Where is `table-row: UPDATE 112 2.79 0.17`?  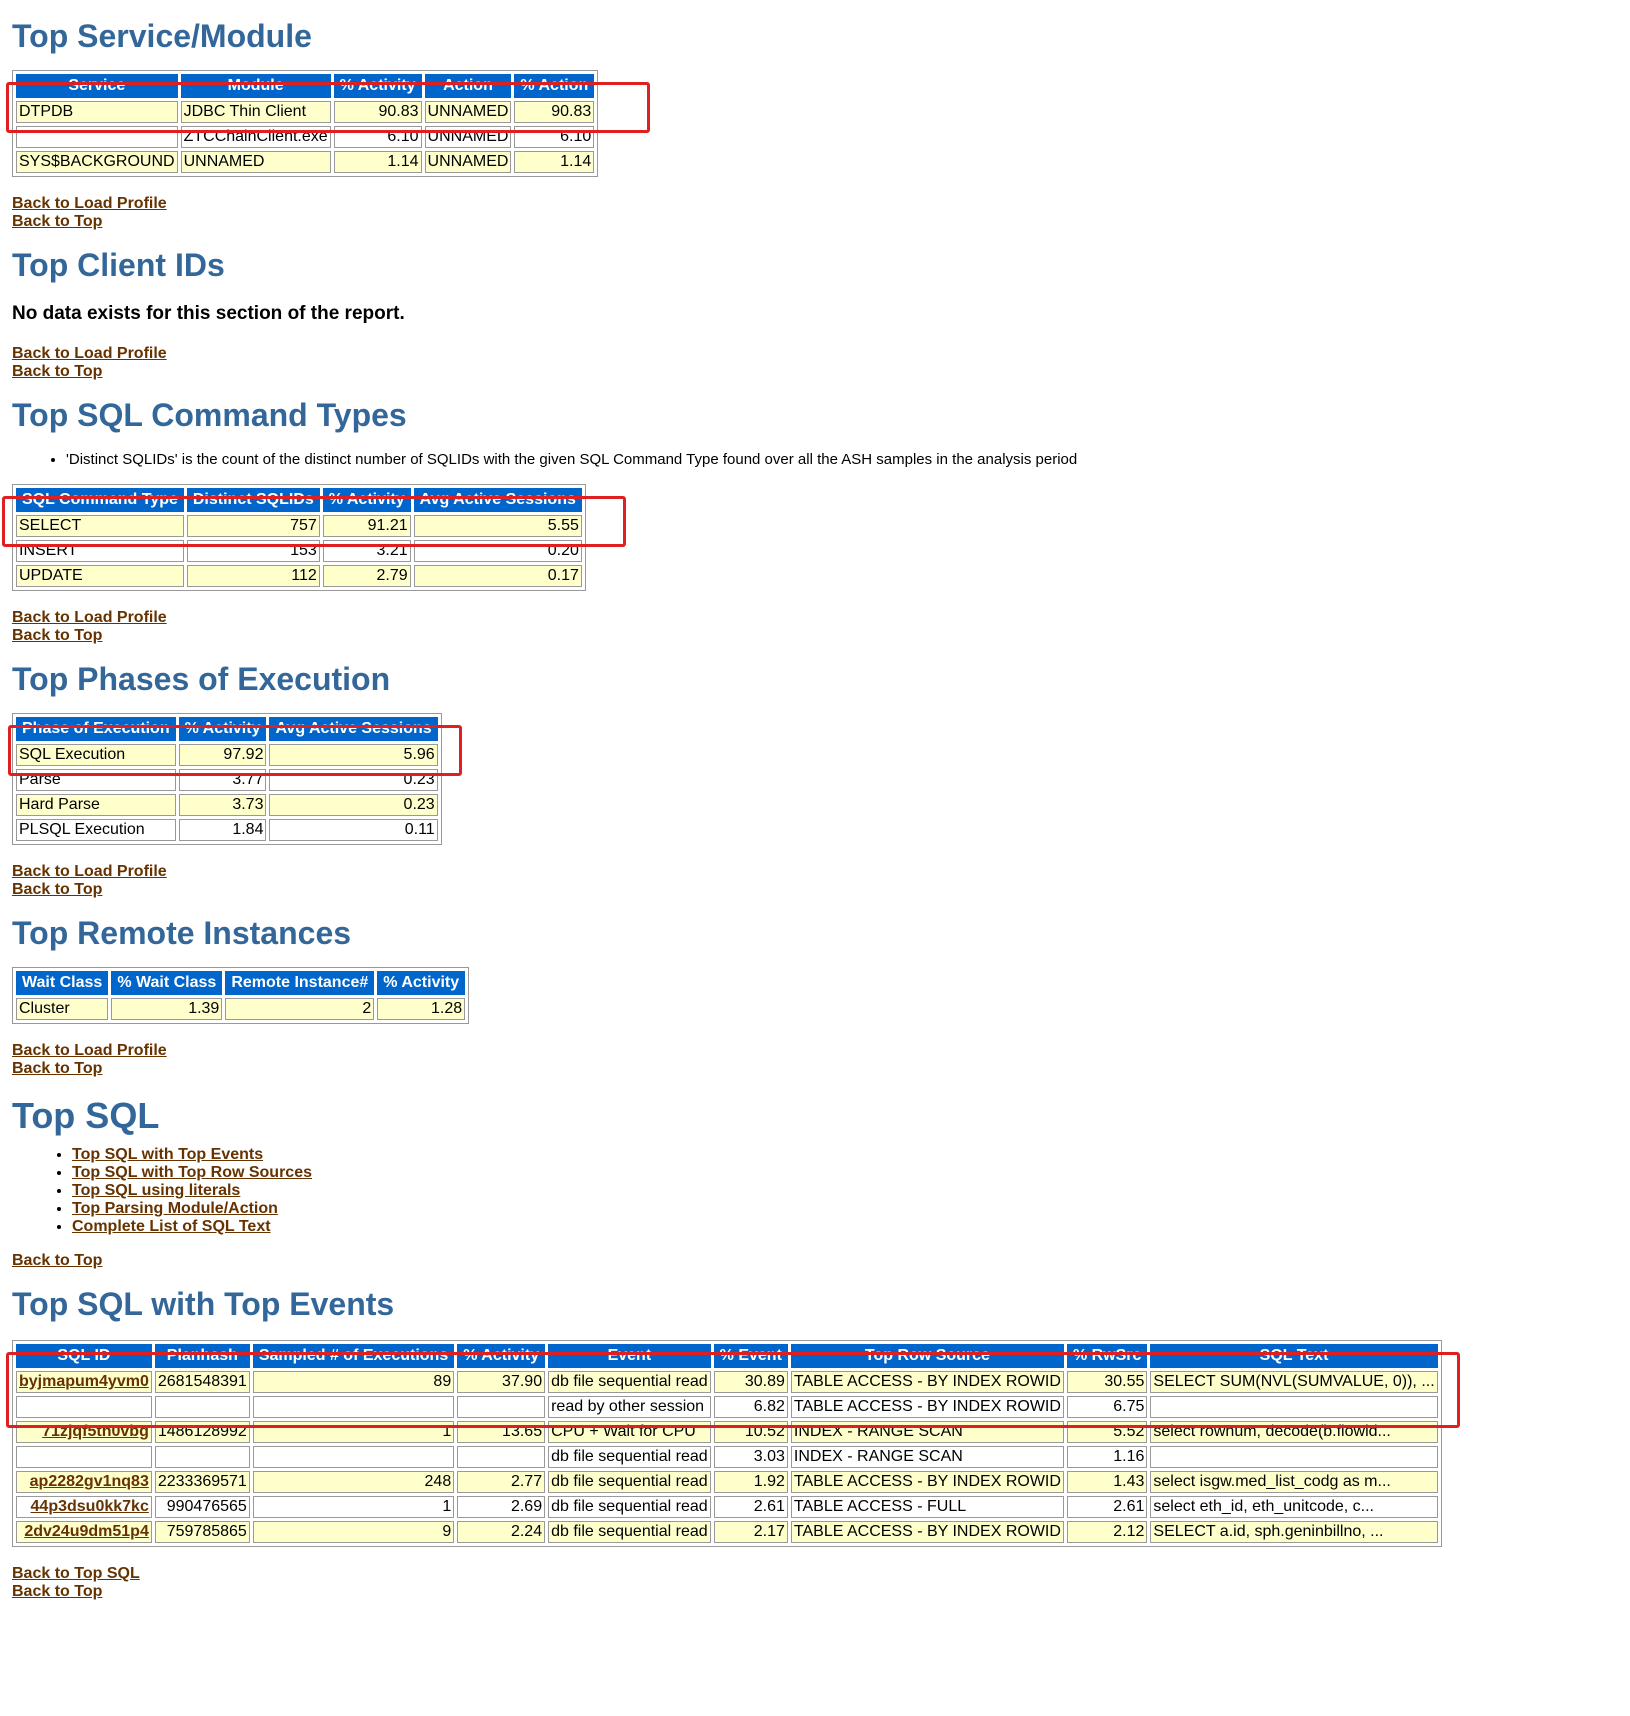 table-row: UPDATE 112 2.79 0.17 is located at coordinates (299, 576).